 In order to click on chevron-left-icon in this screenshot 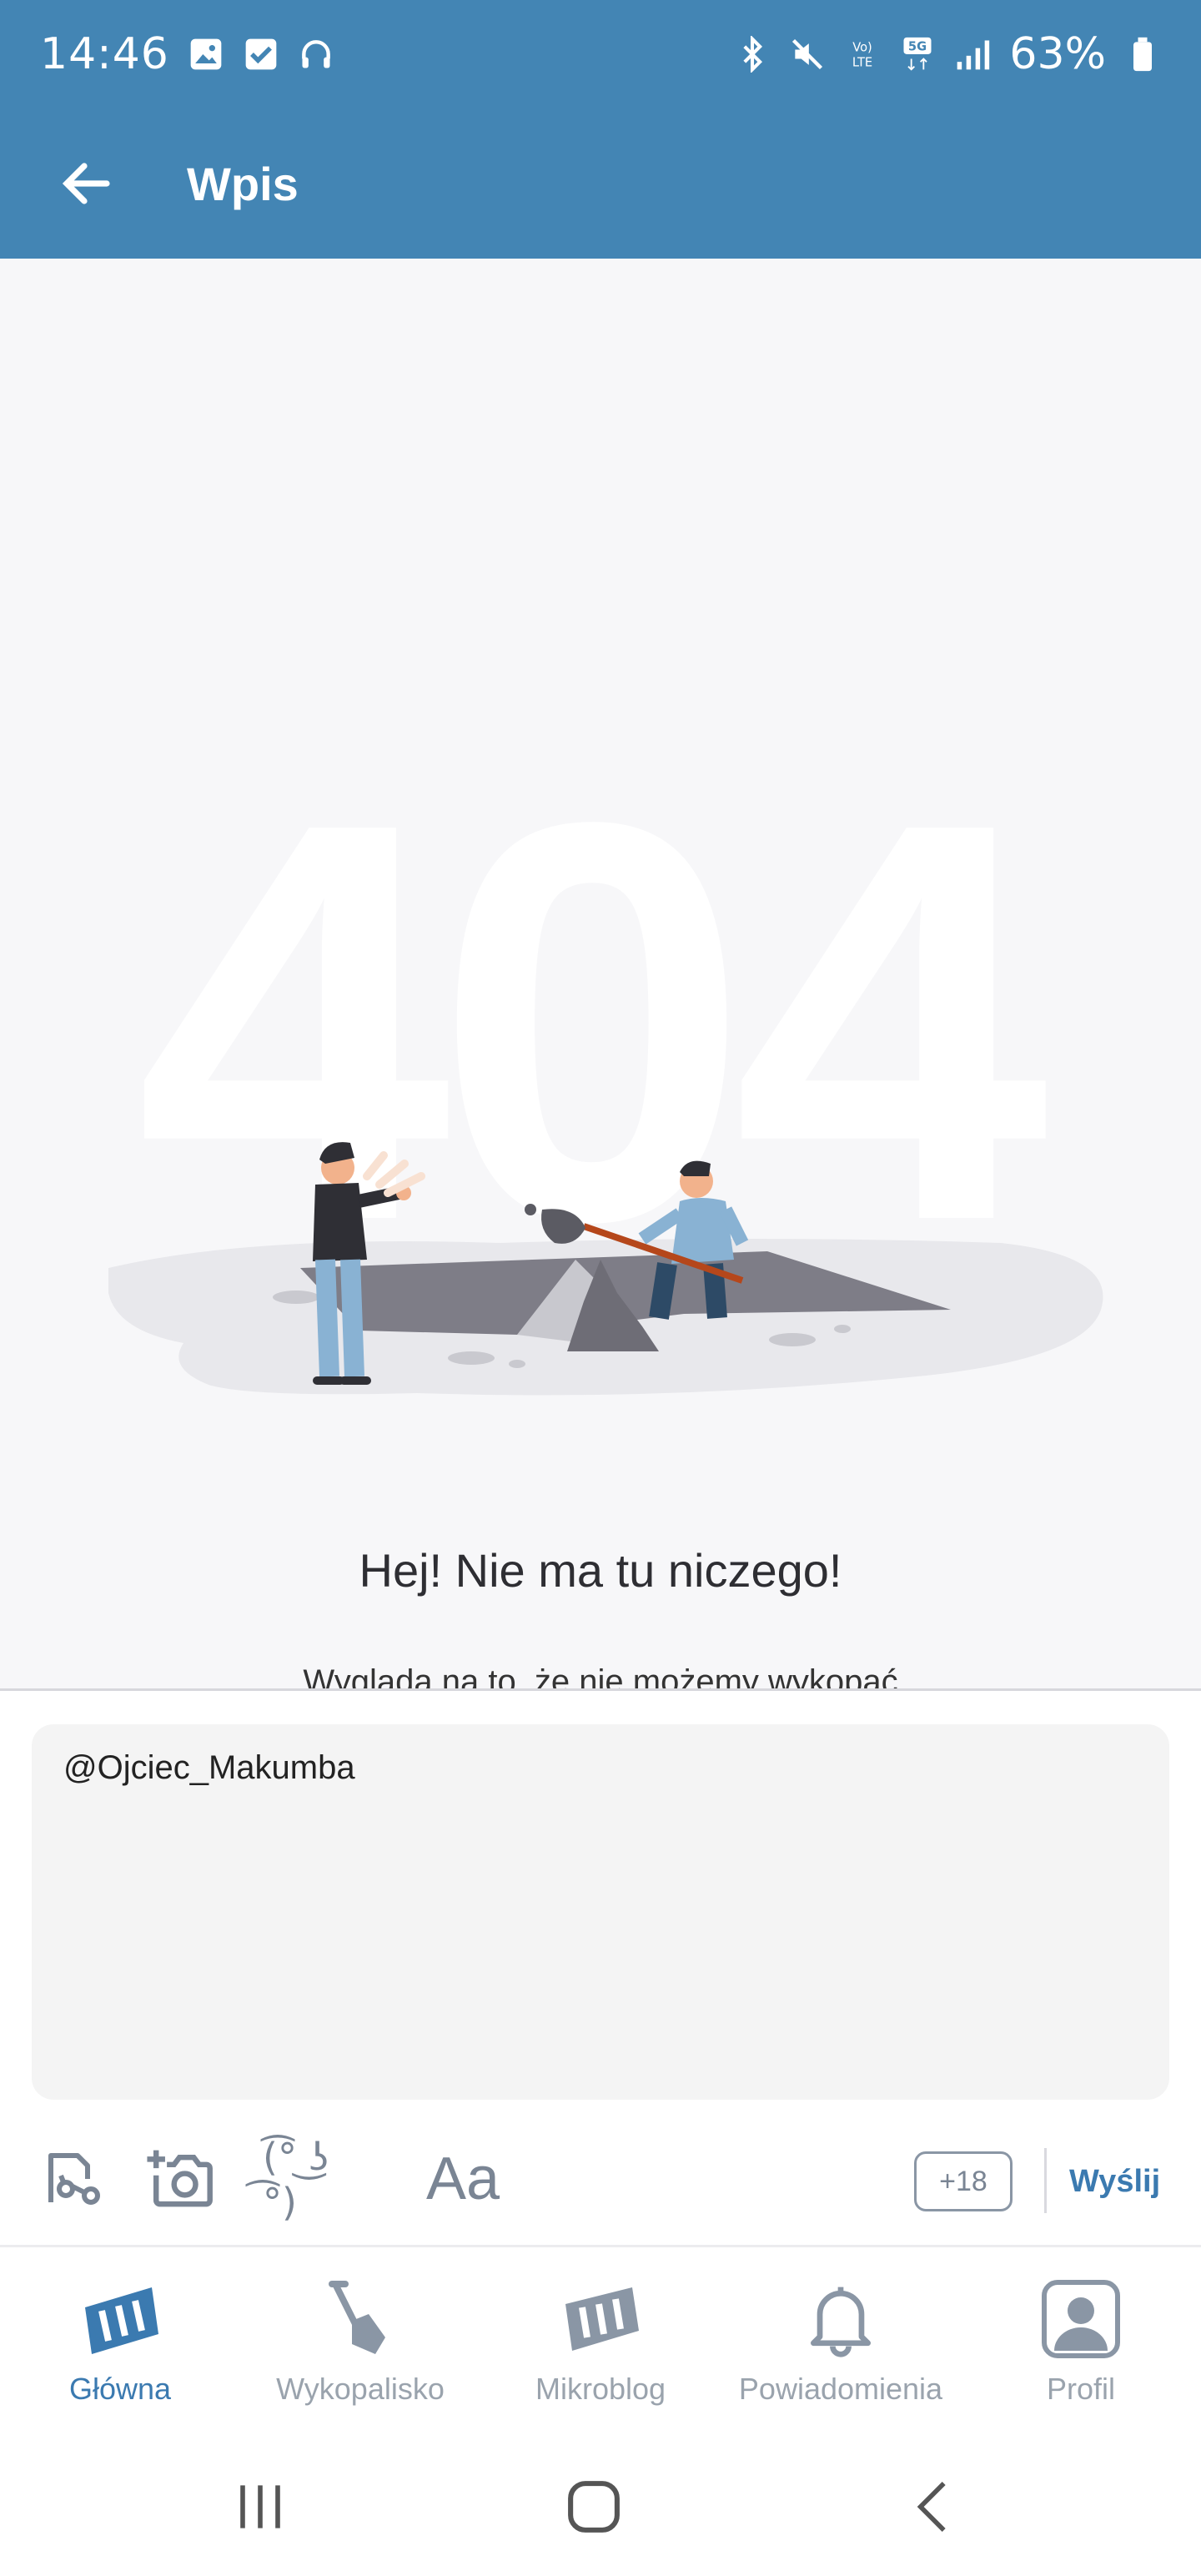, I will do `click(932, 2507)`.